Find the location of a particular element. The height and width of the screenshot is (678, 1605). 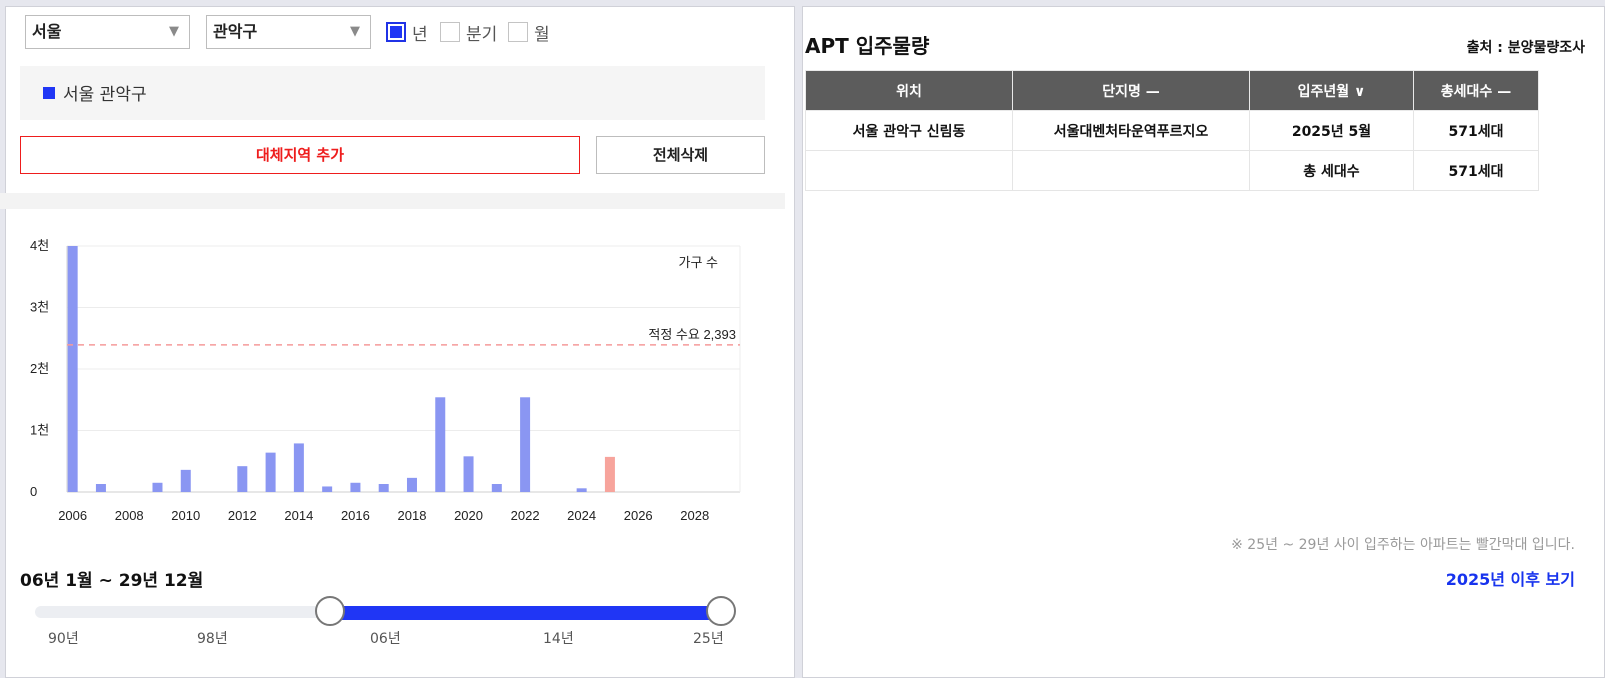

district-select: 관악구 ▼ is located at coordinates (288, 32).